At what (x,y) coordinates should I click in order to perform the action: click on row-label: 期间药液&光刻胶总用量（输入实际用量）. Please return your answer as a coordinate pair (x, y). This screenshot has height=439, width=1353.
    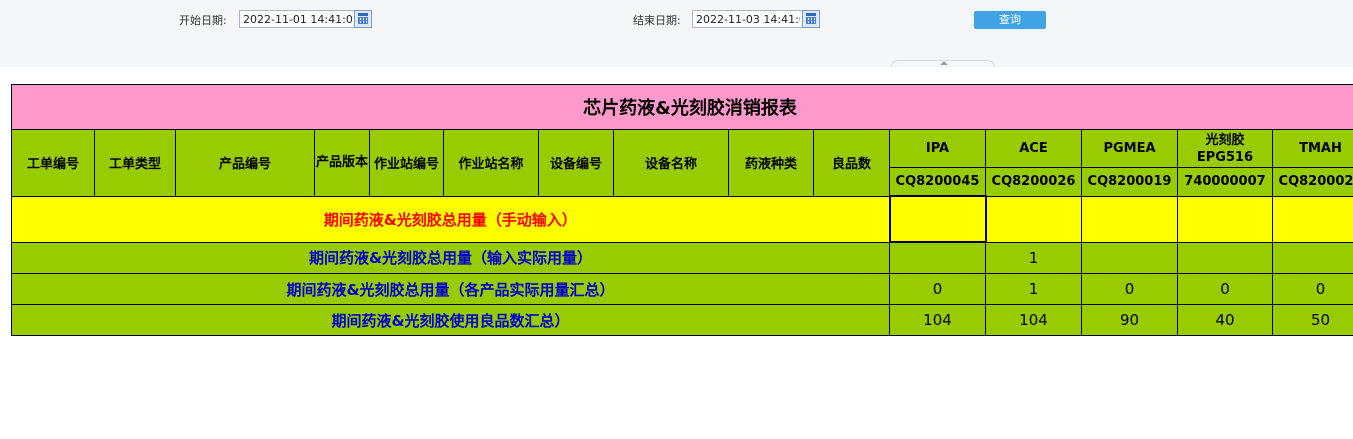
    Looking at the image, I should click on (450, 257).